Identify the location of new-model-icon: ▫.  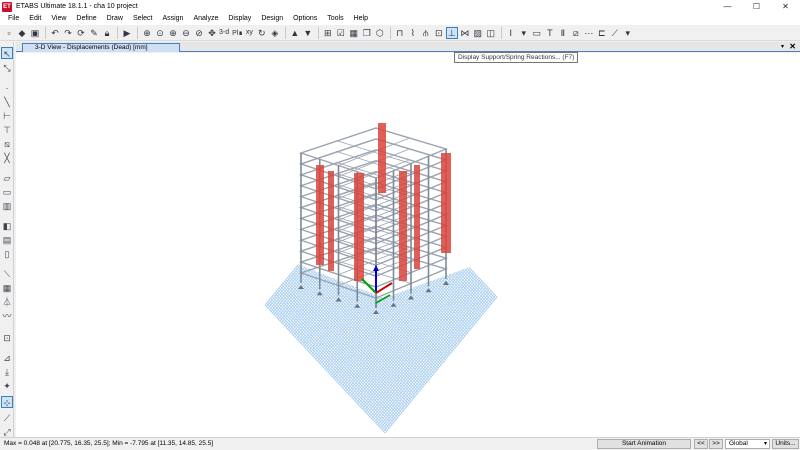
(9, 33).